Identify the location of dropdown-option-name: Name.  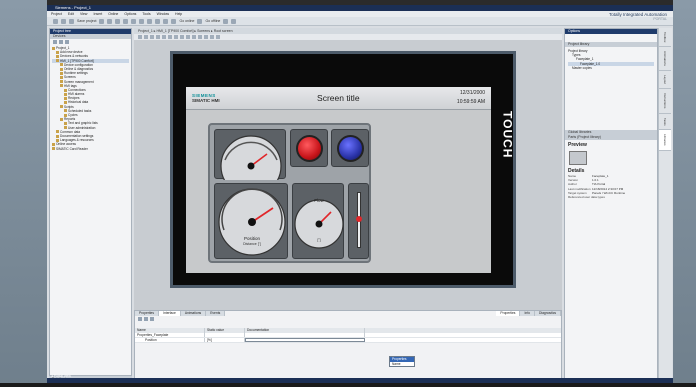
(402, 364).